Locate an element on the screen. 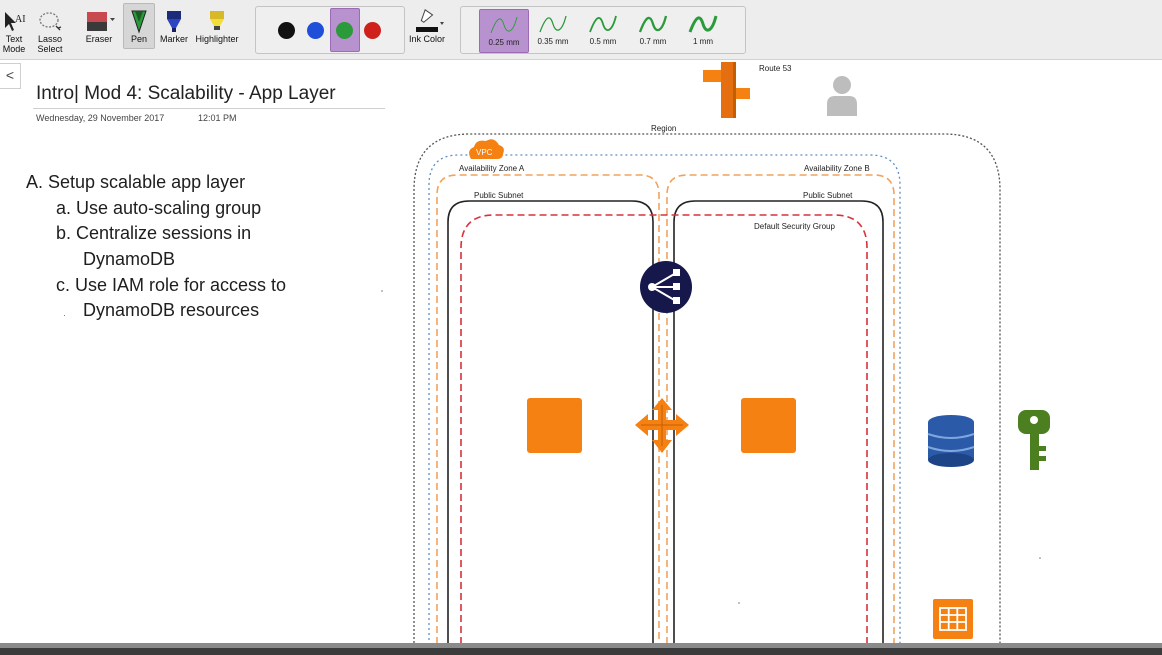 Image resolution: width=1162 pixels, height=655 pixels. security-group-label: Default Security Group is located at coordinates (794, 226).